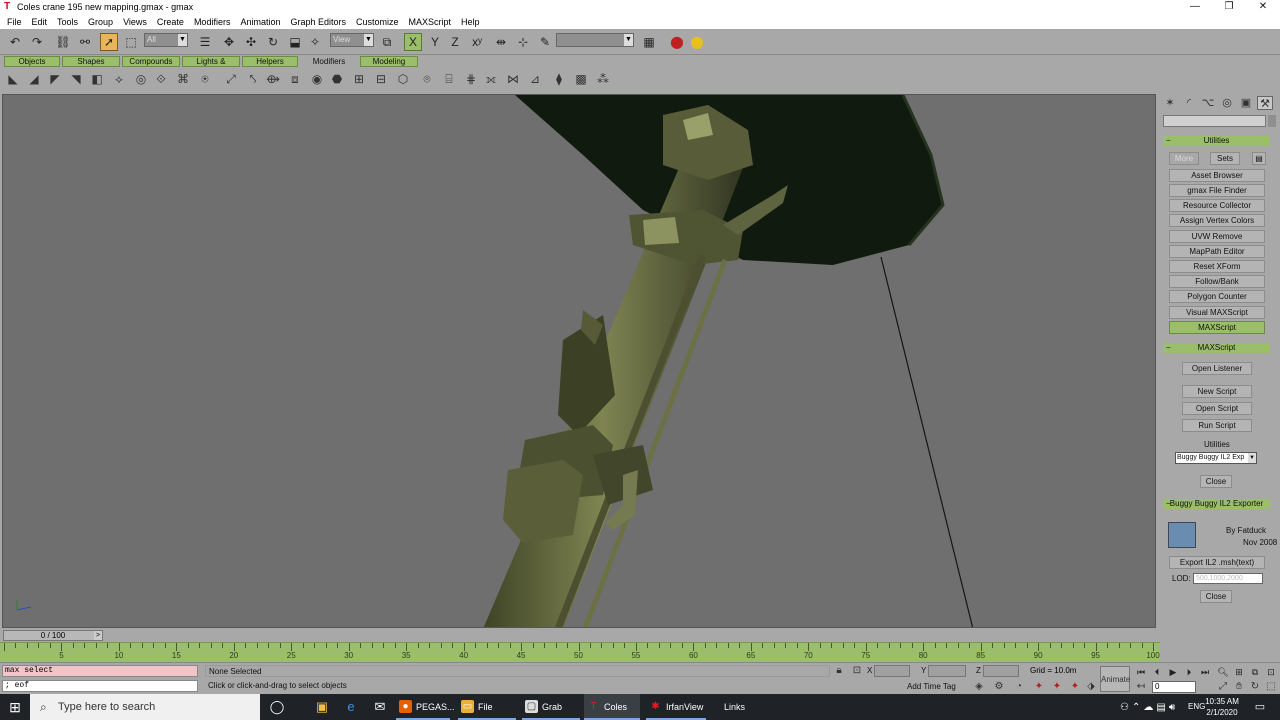  What do you see at coordinates (1246, 103) in the screenshot?
I see `display-panel-icon: ▣` at bounding box center [1246, 103].